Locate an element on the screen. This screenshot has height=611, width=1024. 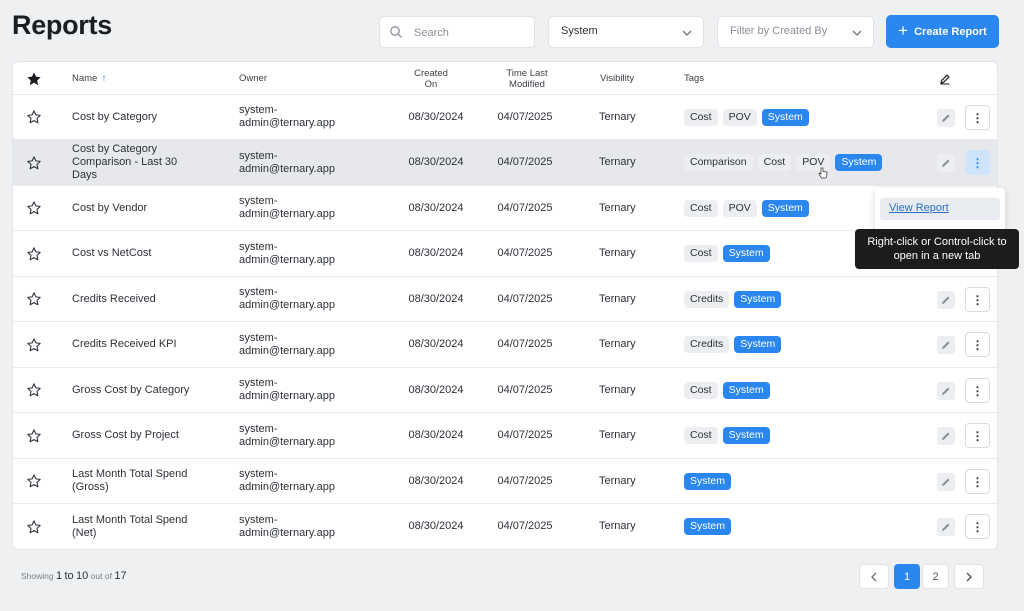
chevron-right-icon is located at coordinates (969, 576).